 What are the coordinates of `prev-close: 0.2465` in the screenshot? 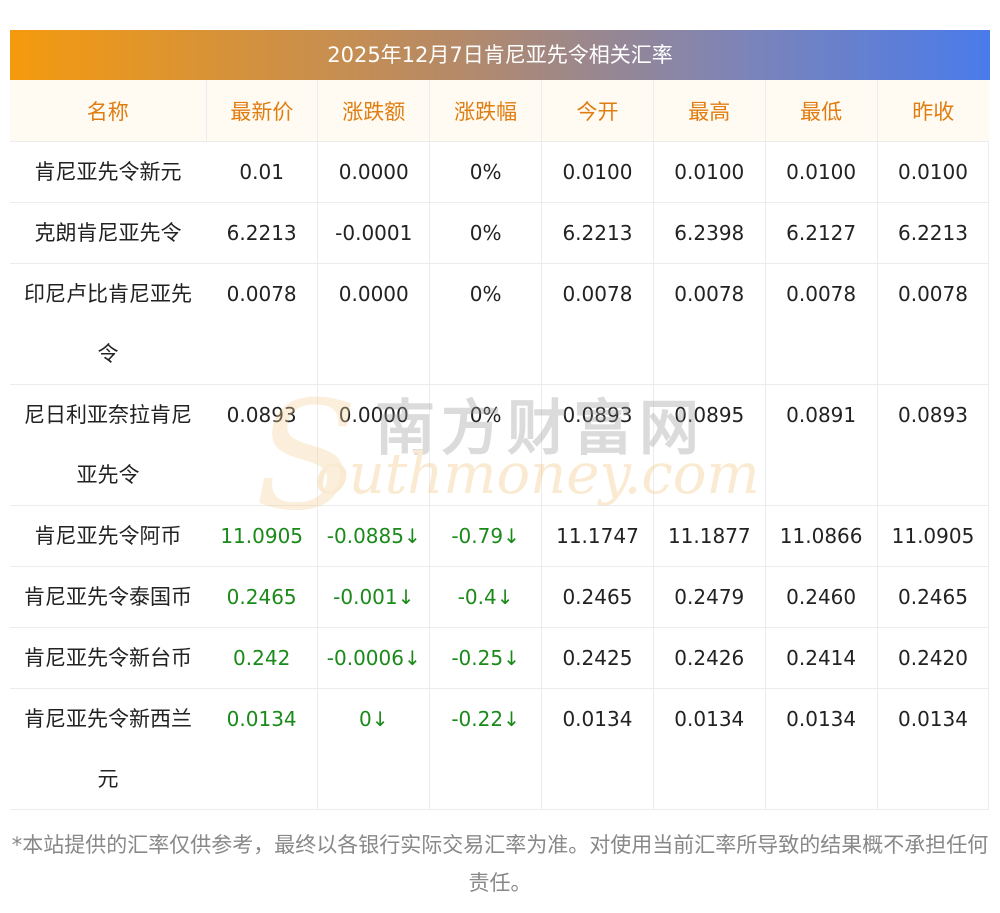 It's located at (933, 597).